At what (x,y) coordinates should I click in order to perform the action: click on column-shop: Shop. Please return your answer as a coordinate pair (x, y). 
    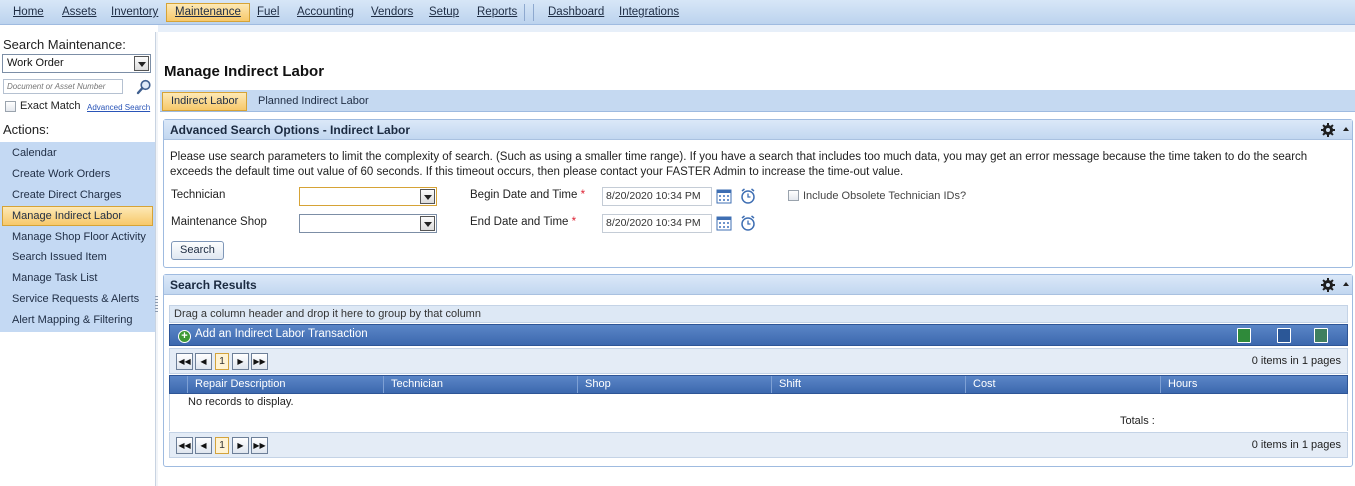
    Looking at the image, I should click on (674, 384).